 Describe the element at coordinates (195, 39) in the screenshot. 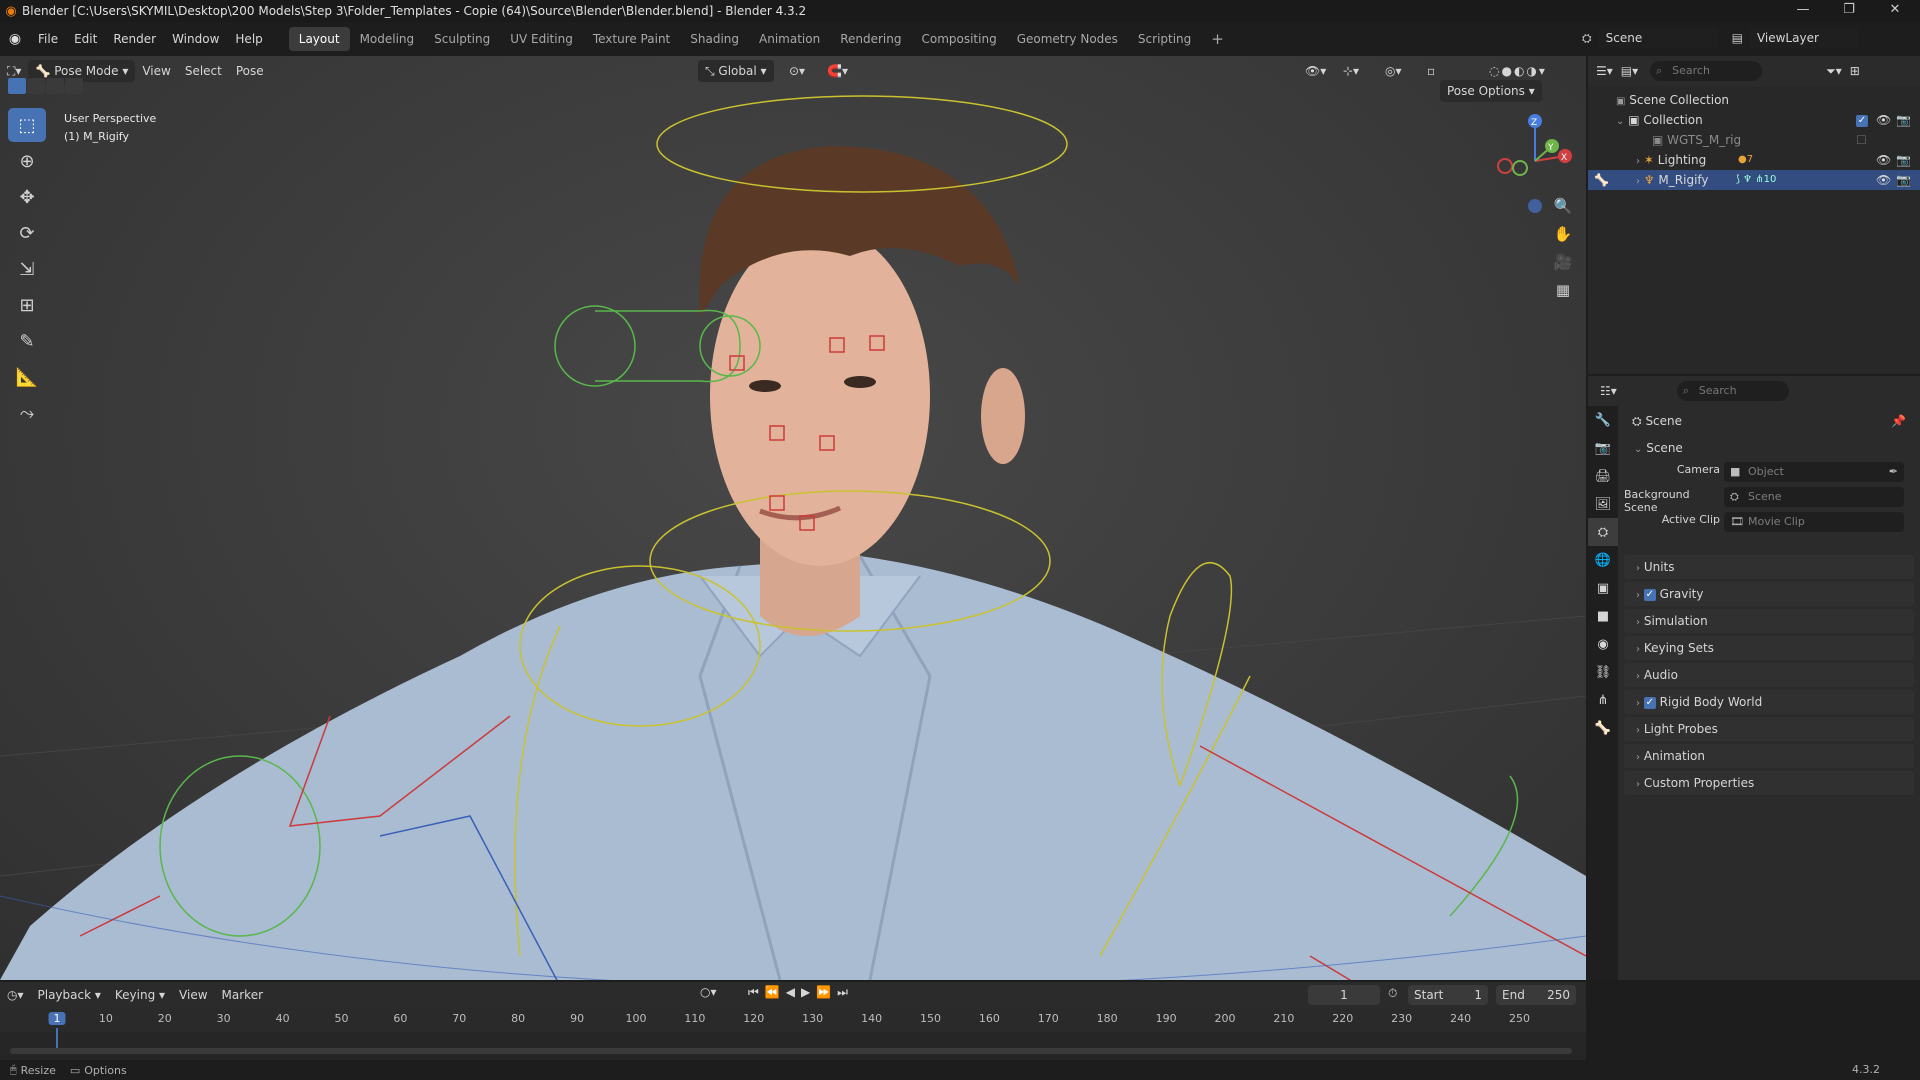

I see `menu-window: Window` at that location.